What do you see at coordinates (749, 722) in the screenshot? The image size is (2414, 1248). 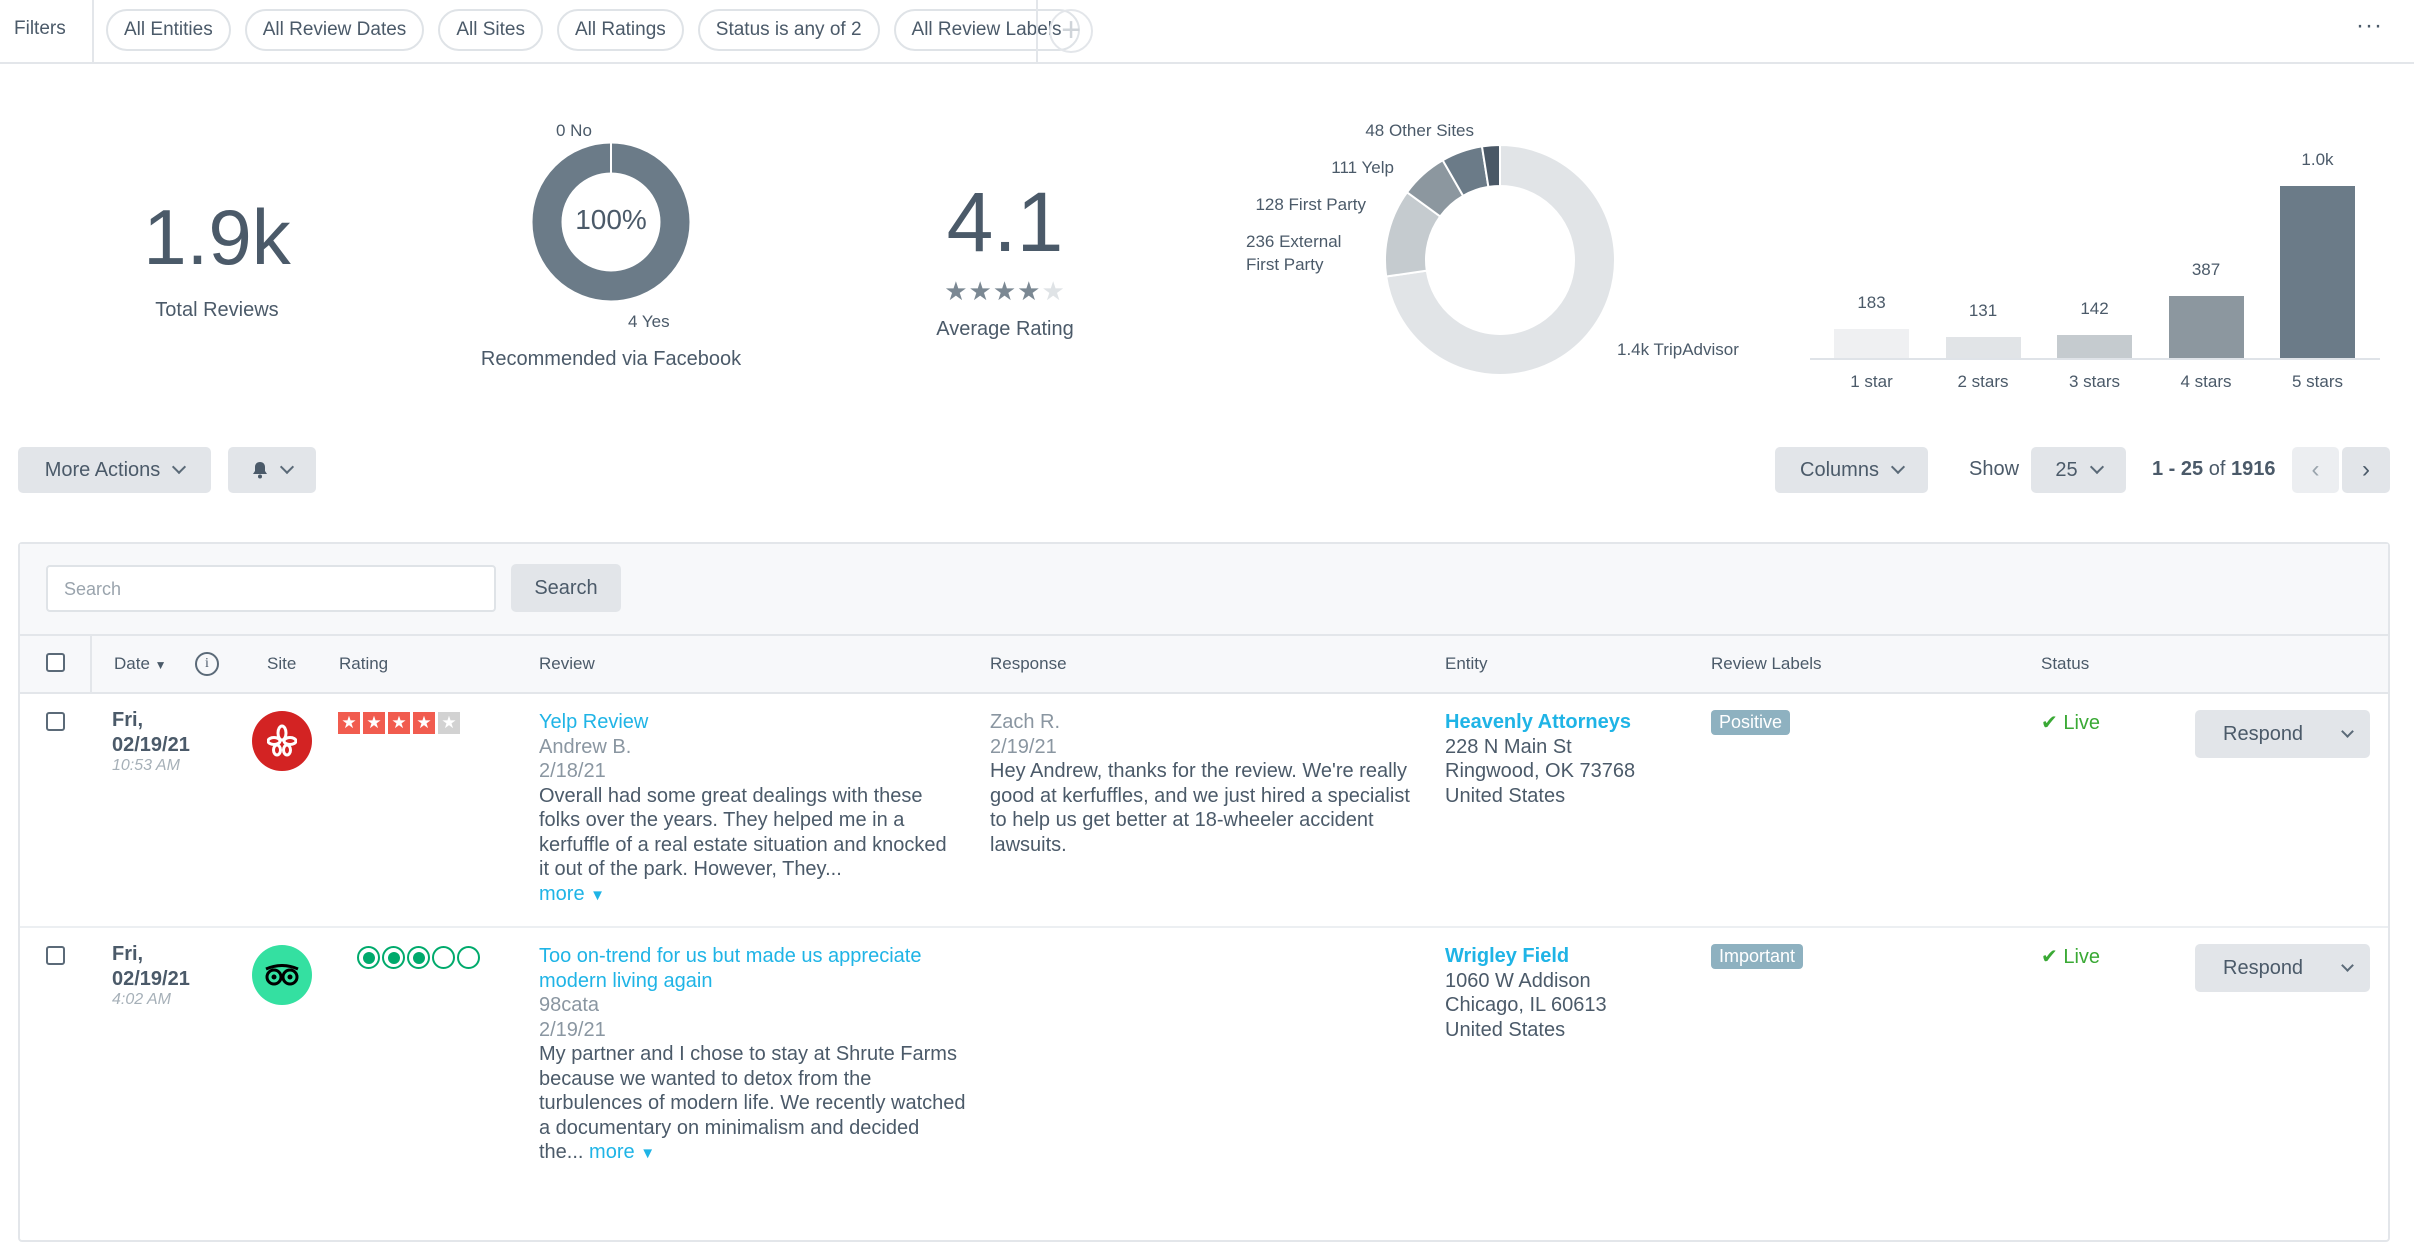 I see `review-title-link: Yelp Review` at bounding box center [749, 722].